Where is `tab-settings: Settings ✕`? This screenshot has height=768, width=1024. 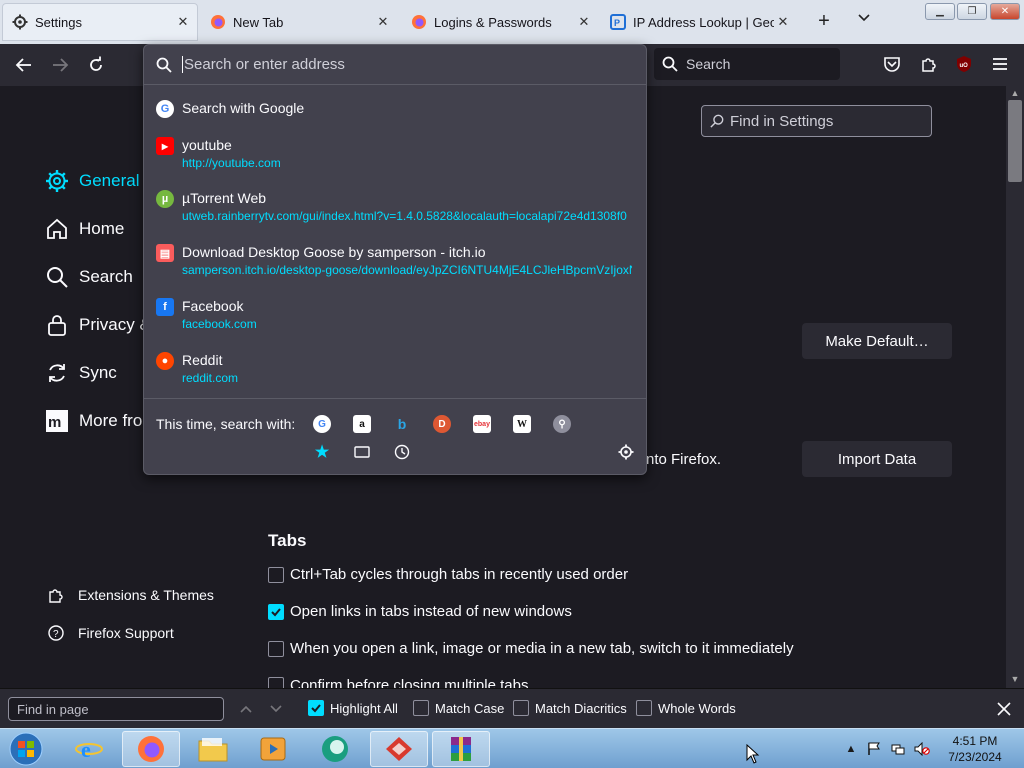 tab-settings: Settings ✕ is located at coordinates (100, 22).